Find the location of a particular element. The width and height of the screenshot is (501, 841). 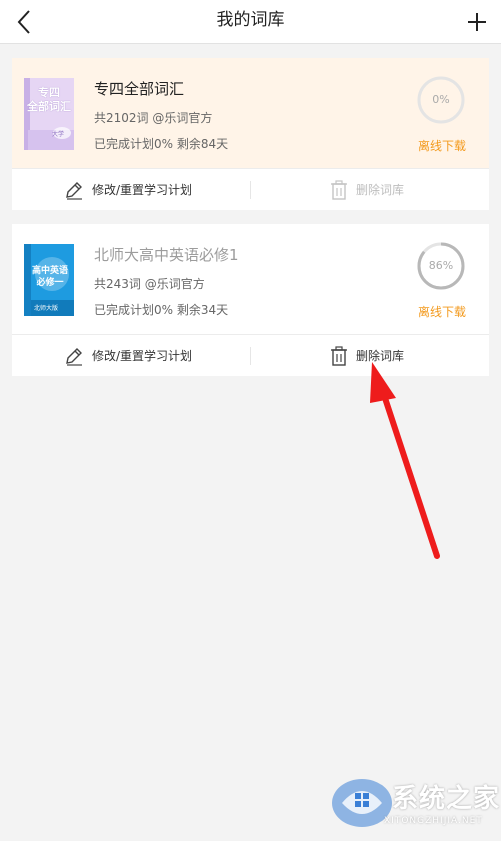

back-button is located at coordinates (24, 22).